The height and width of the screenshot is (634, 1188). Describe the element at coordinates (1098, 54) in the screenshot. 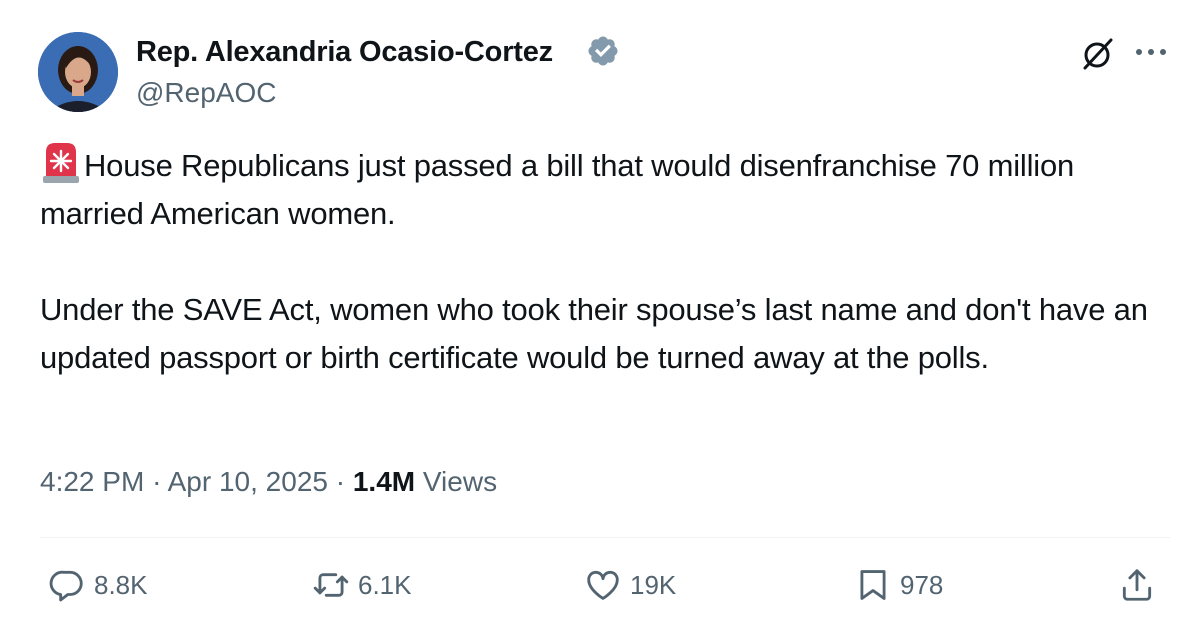

I see `grok-icon` at that location.